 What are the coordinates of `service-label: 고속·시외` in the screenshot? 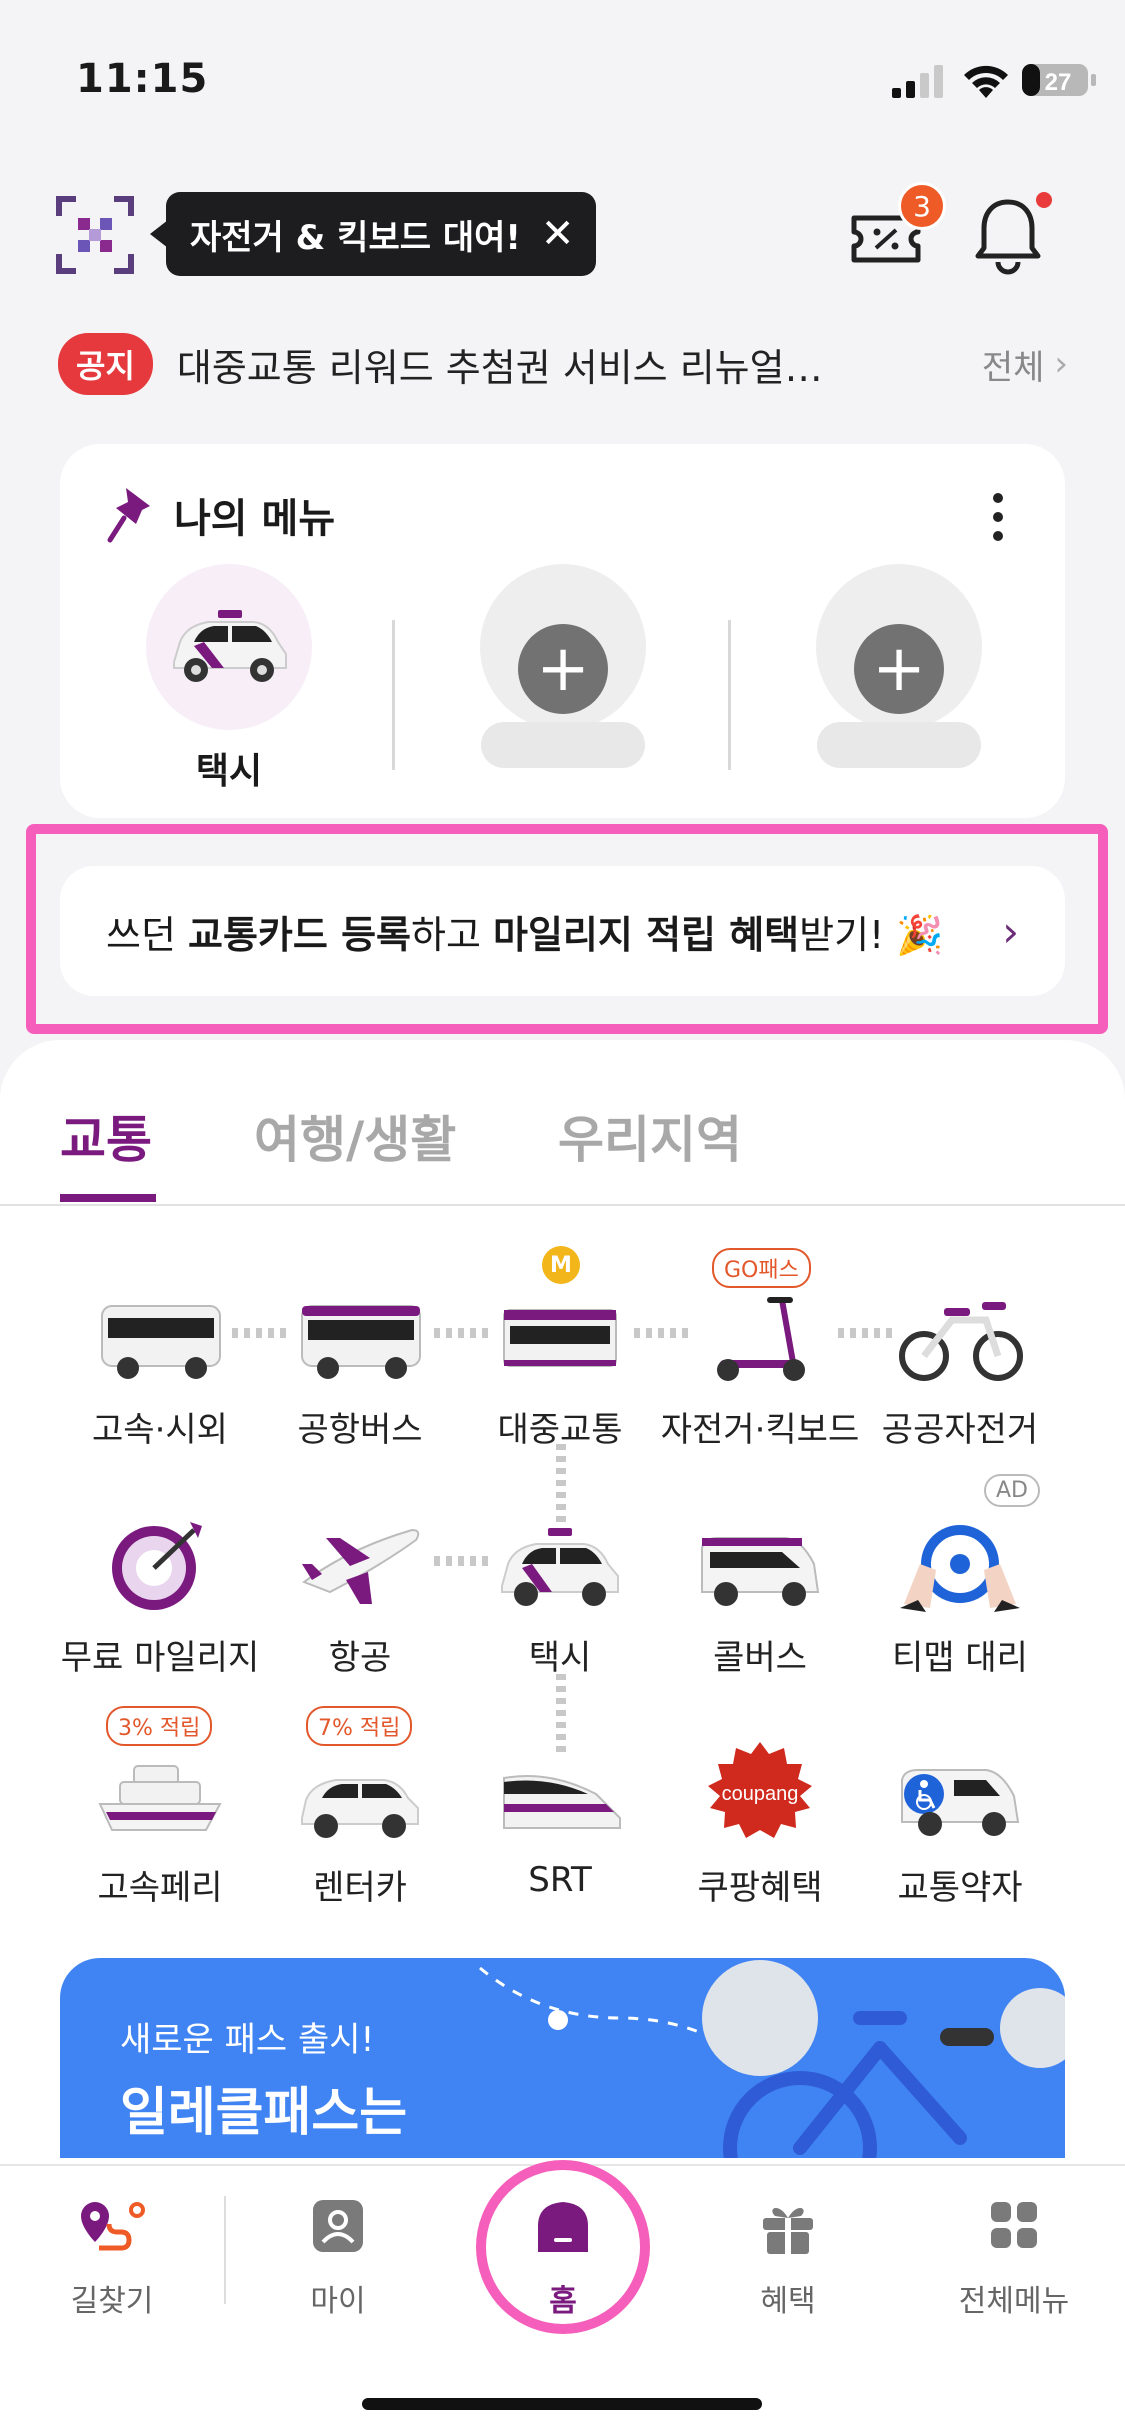 It's located at (160, 1430).